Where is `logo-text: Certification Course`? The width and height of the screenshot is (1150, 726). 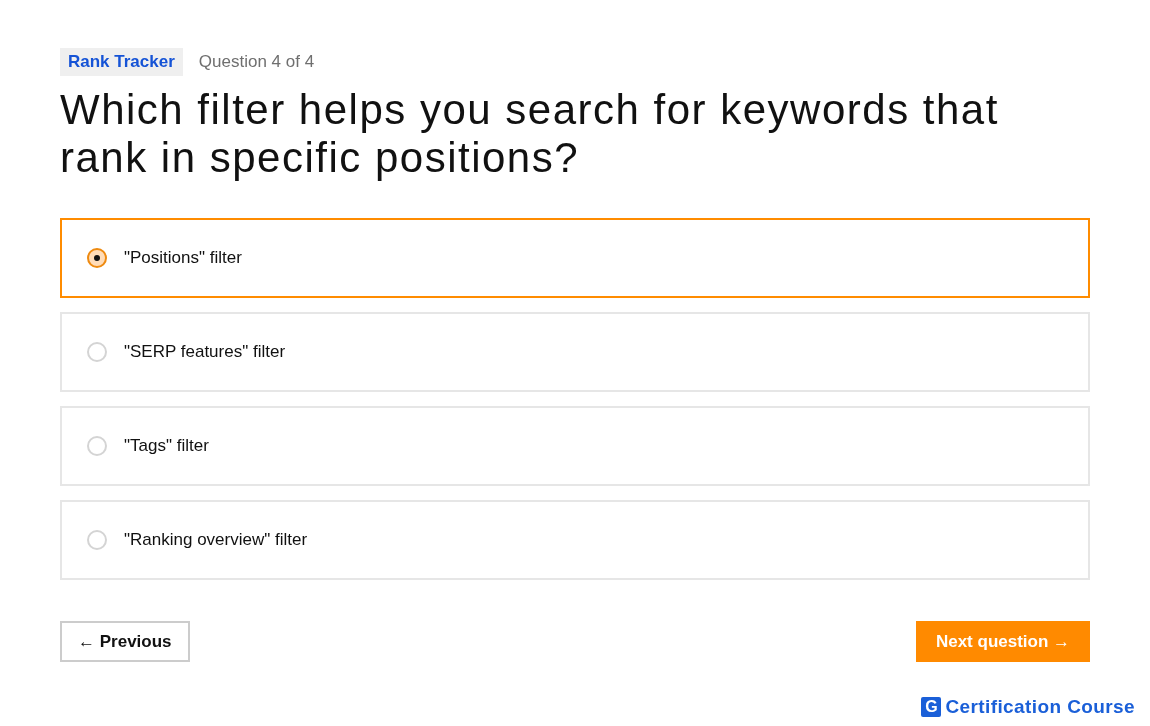
logo-text: Certification Course is located at coordinates (1040, 707).